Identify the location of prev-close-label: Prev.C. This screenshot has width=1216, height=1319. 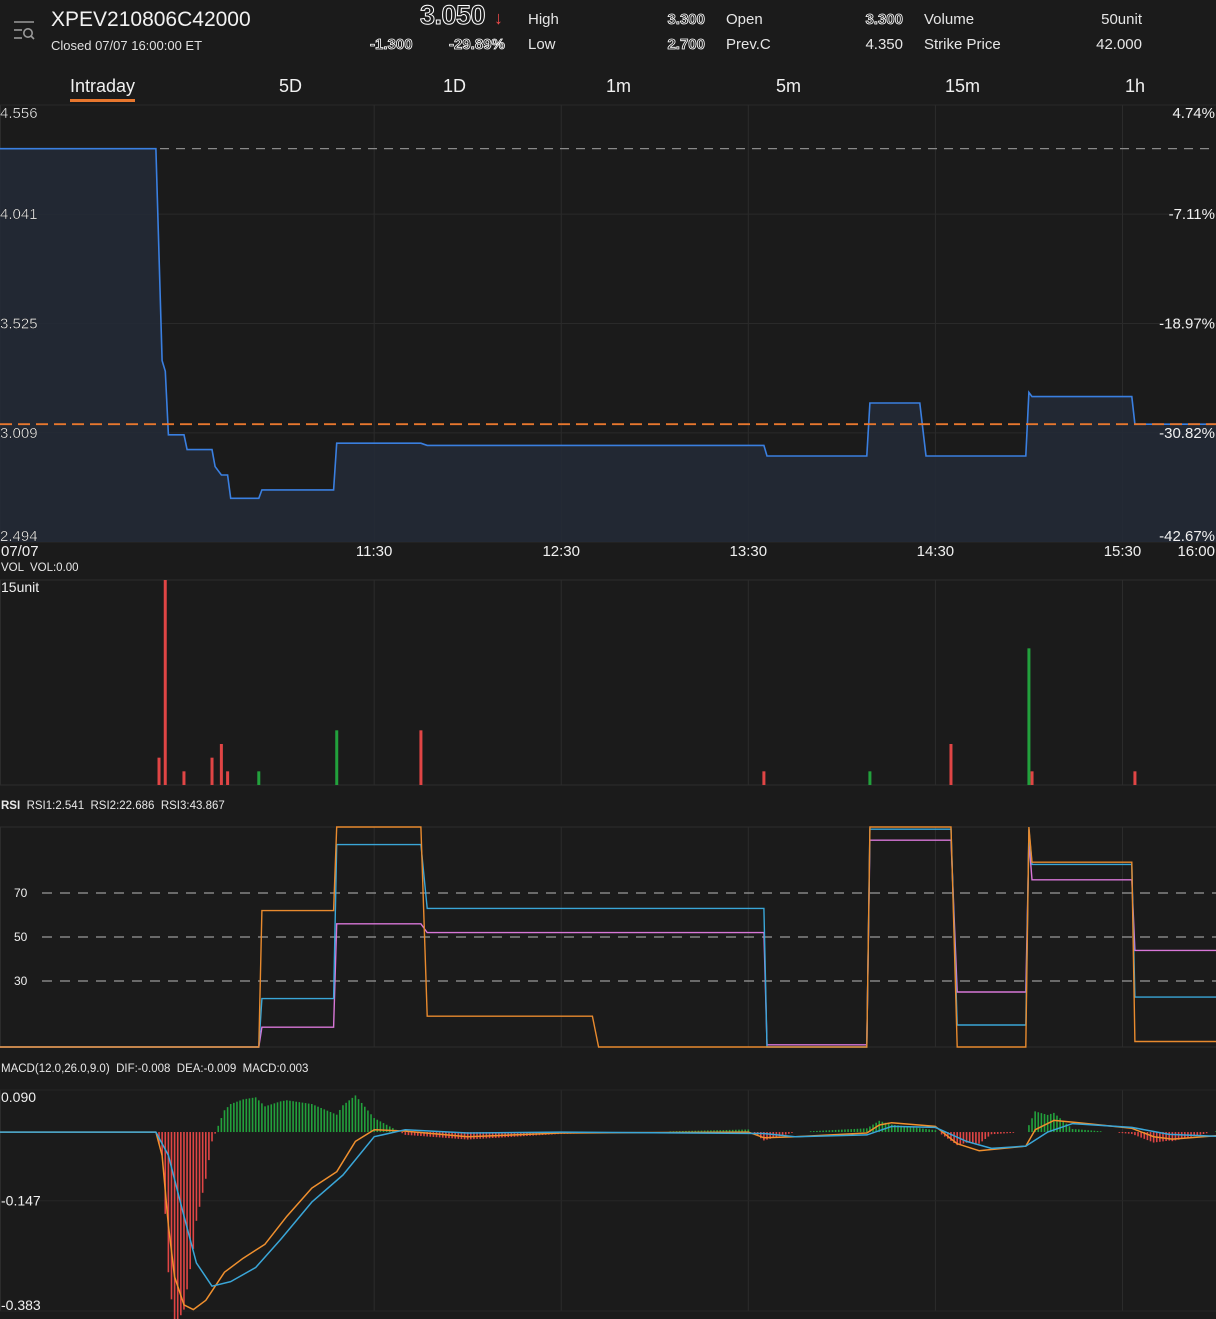
(748, 44).